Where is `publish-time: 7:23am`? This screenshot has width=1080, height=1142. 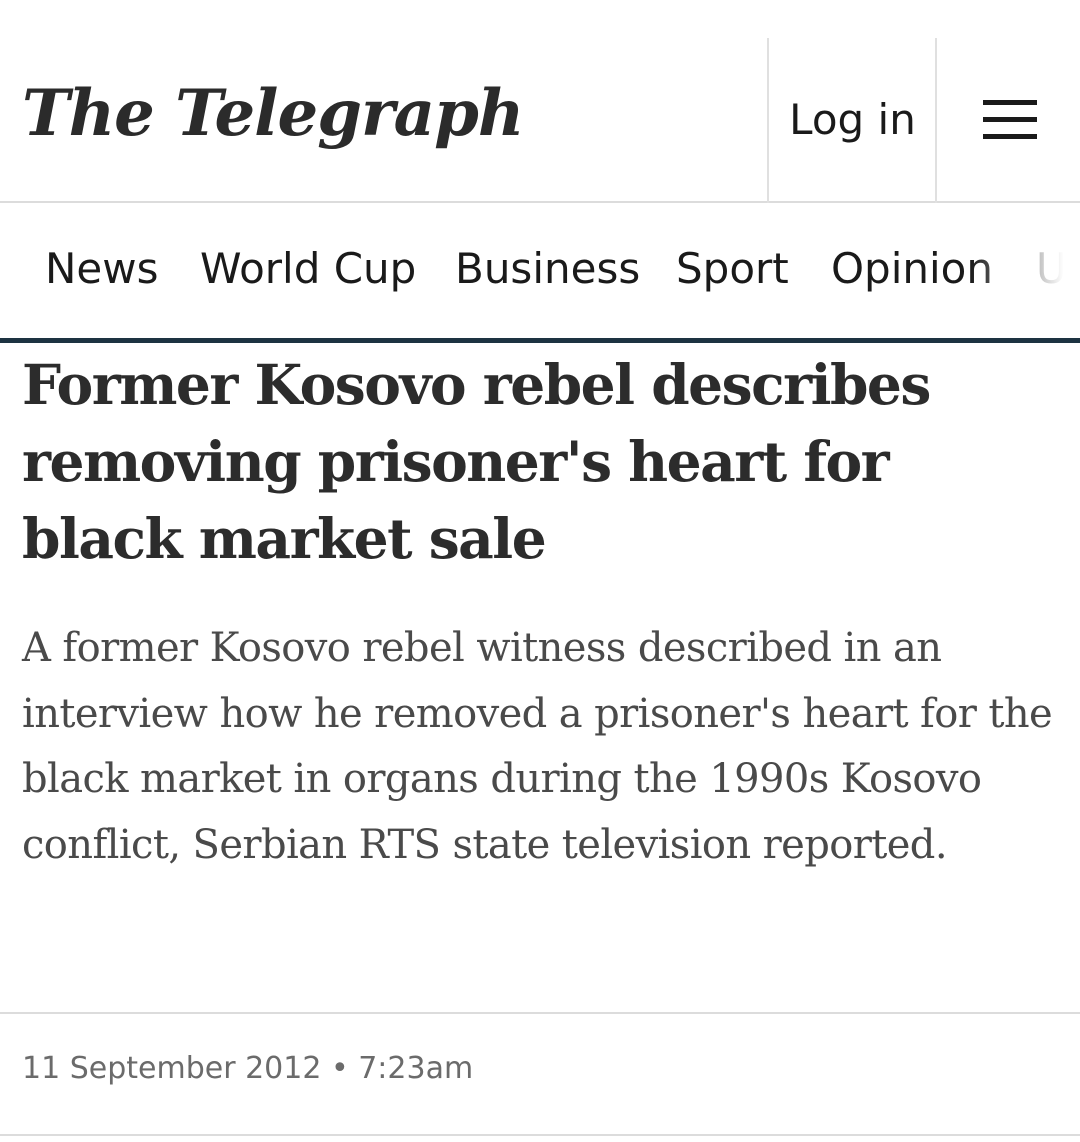 publish-time: 7:23am is located at coordinates (416, 1068).